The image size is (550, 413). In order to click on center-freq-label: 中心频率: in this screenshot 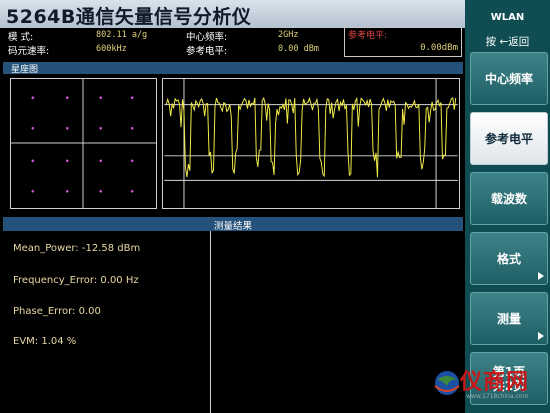, I will do `click(207, 37)`.